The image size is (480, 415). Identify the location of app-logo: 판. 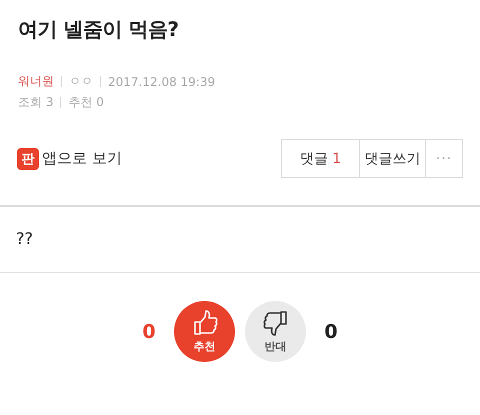
(28, 159).